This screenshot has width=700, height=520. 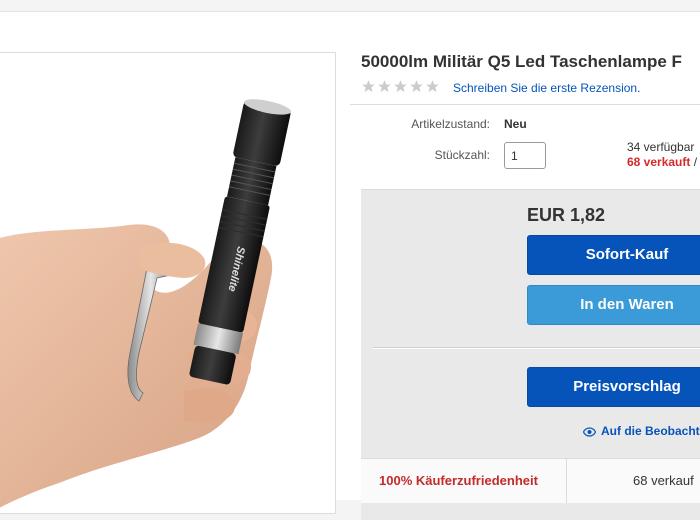 I want to click on star-rating, so click(x=401, y=87).